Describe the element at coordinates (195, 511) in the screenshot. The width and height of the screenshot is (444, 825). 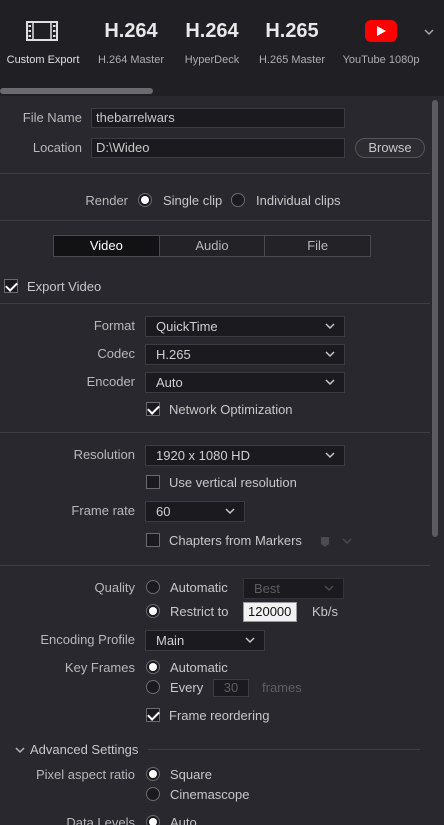
I see `frame-rate-select: 60` at that location.